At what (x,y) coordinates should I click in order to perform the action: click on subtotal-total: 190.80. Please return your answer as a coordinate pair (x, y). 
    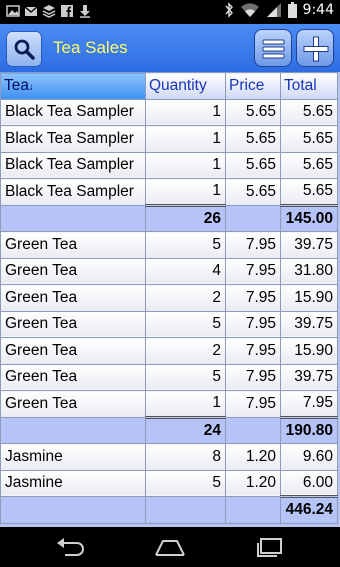
    Looking at the image, I should click on (309, 429).